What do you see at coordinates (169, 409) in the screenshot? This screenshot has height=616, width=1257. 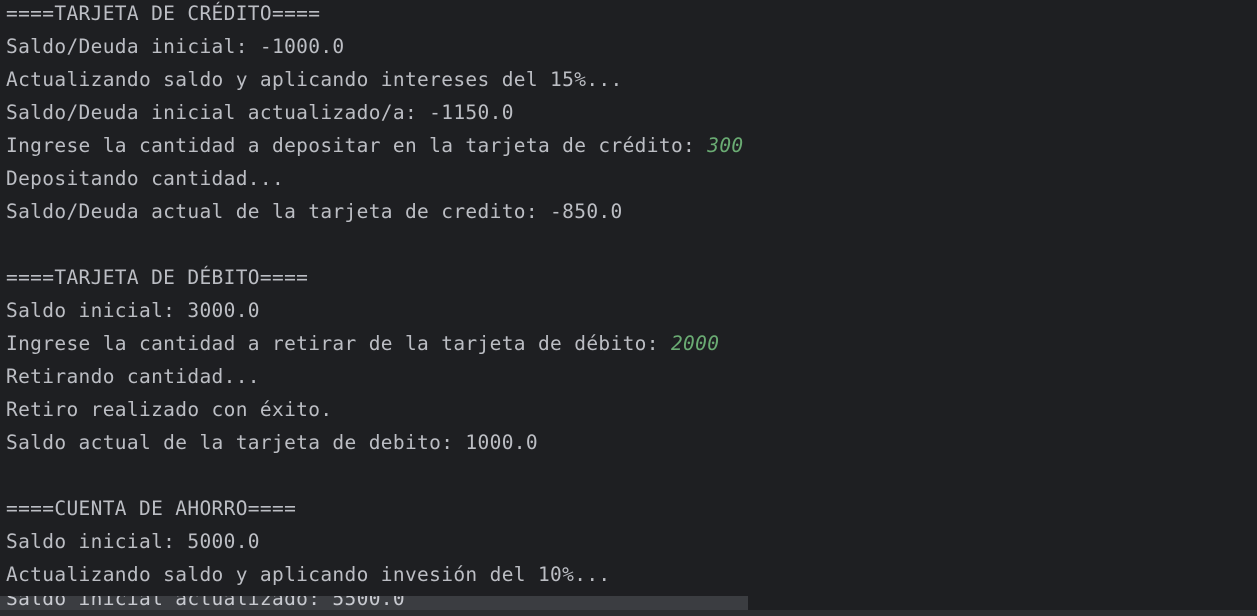 I see `console-line-debit-success: Retiro realizado con éxito.` at bounding box center [169, 409].